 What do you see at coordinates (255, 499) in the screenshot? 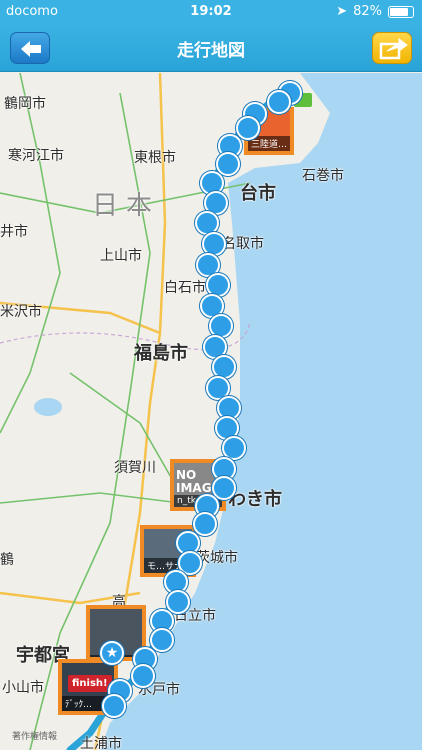
I see `place-iwaki: わき市` at bounding box center [255, 499].